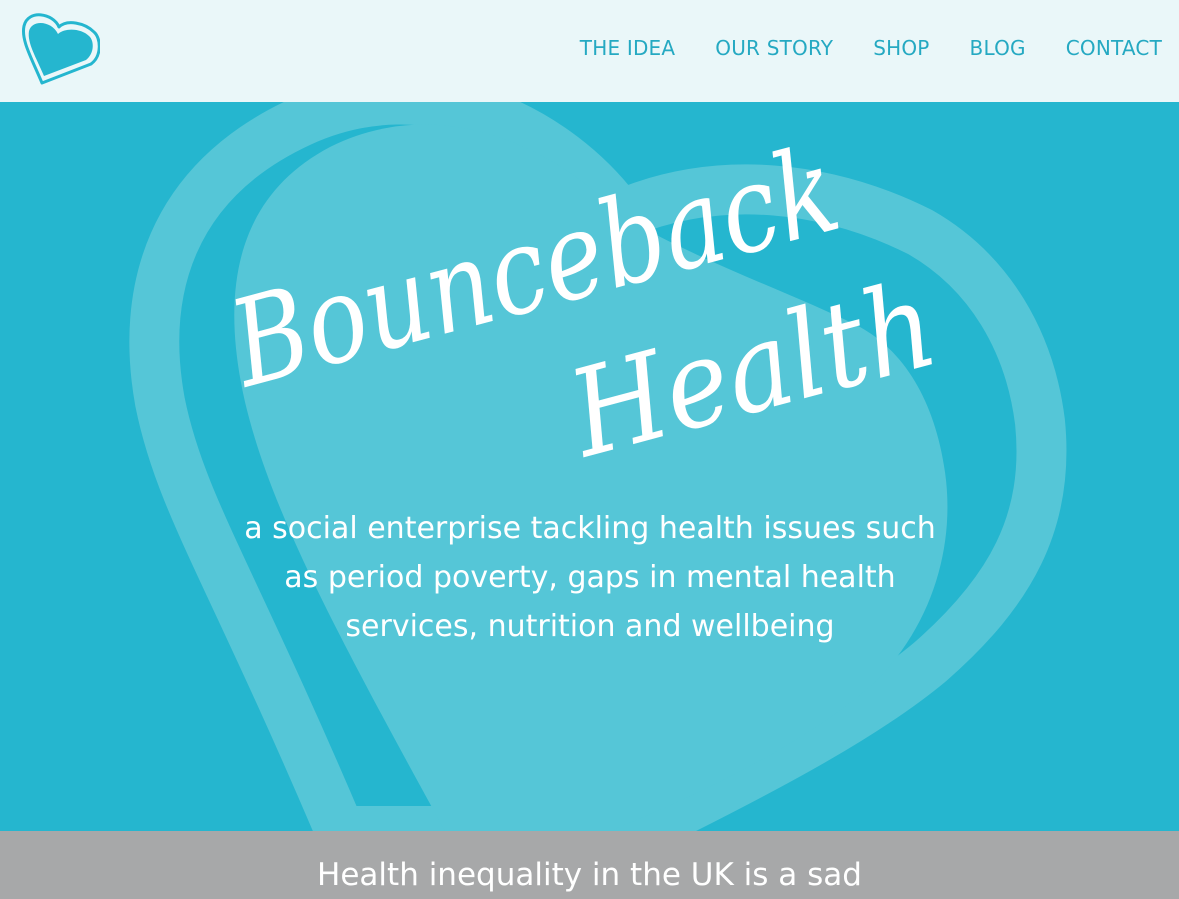  What do you see at coordinates (901, 51) in the screenshot?
I see `nav-shop: SHOP` at bounding box center [901, 51].